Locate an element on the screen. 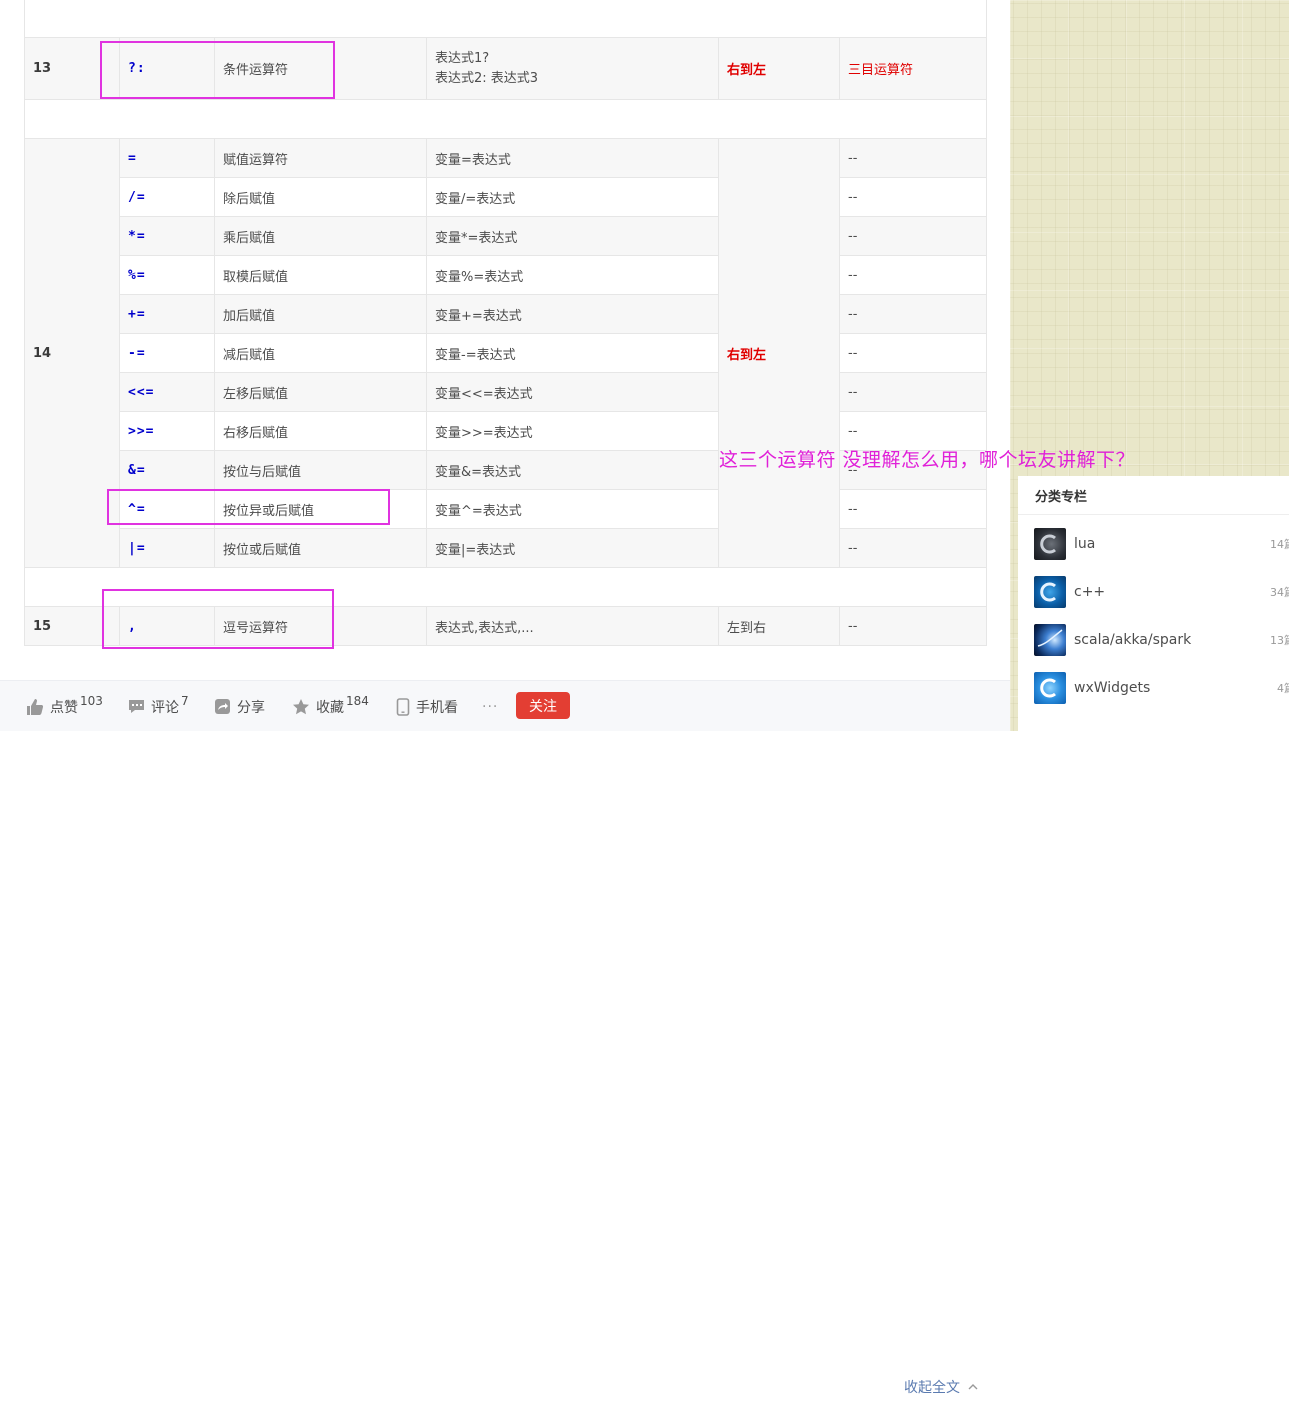 This screenshot has height=1412, width=1289. operator-name-cell: 赋值运算符 is located at coordinates (320, 158).